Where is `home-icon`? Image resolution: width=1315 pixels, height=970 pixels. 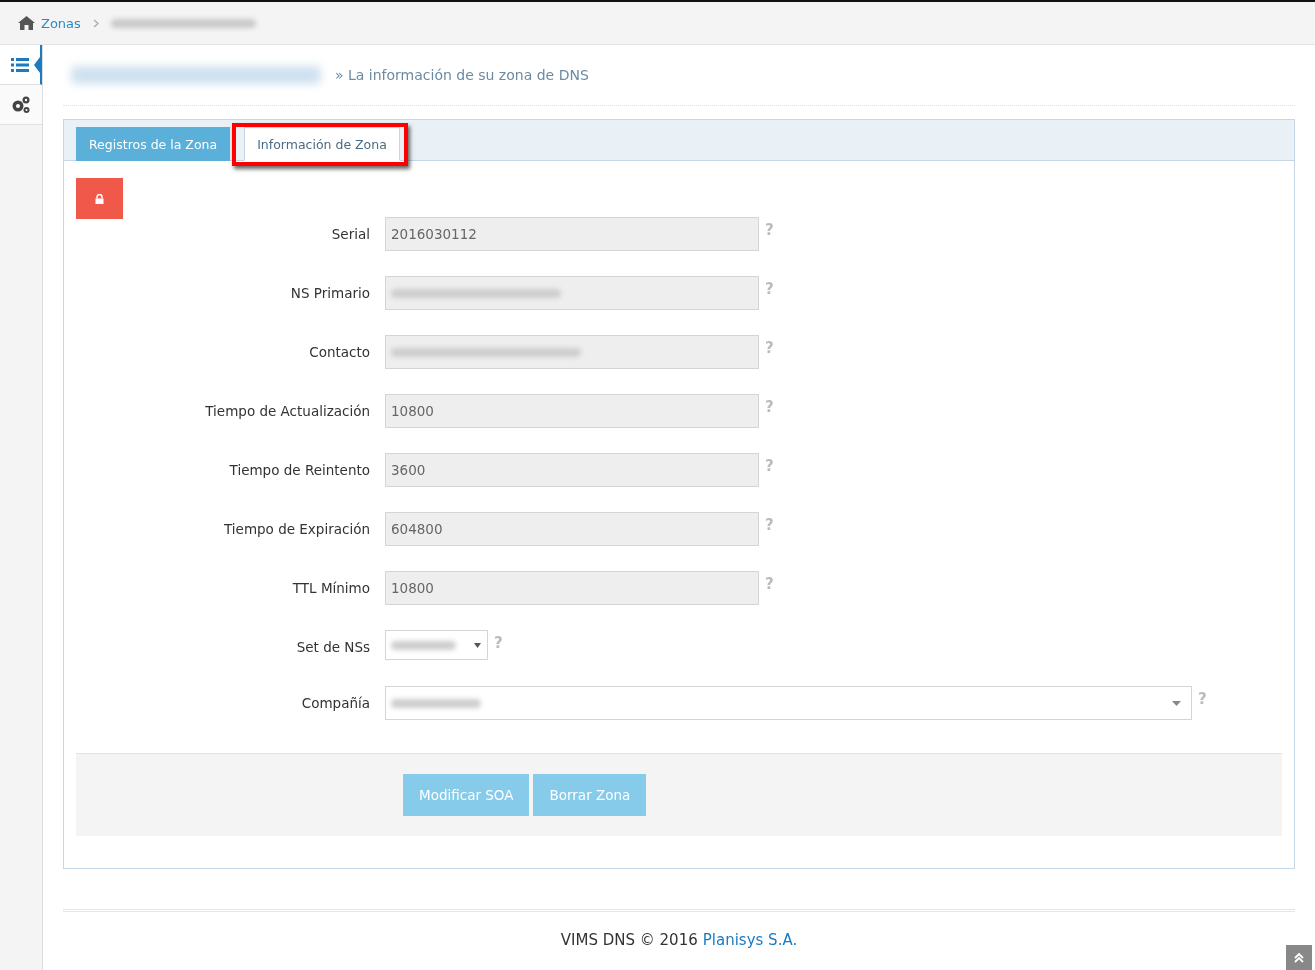 home-icon is located at coordinates (26, 23).